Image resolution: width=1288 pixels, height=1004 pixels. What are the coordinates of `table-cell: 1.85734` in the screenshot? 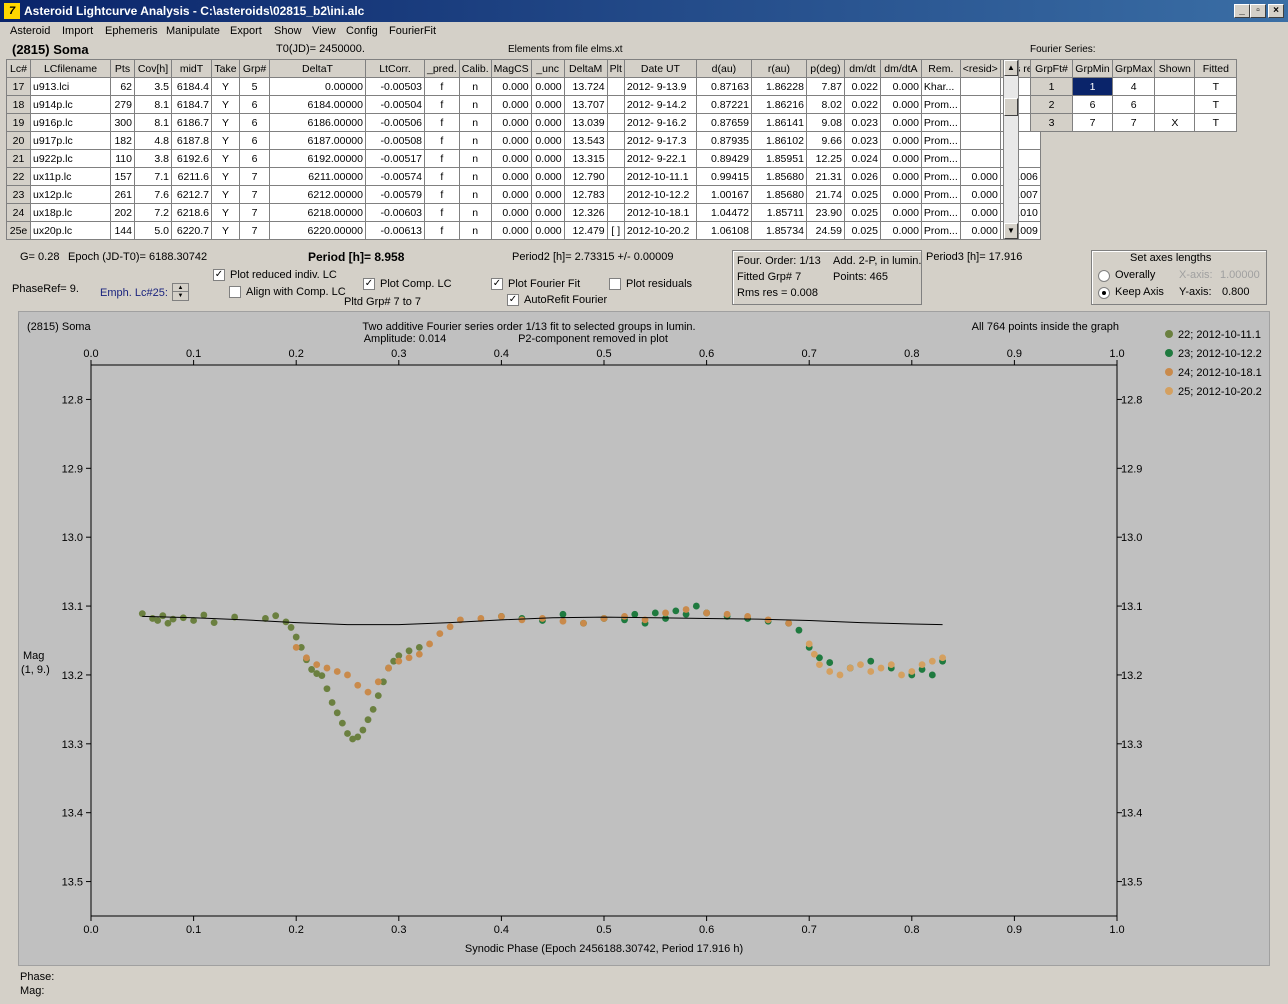 It's located at (778, 230).